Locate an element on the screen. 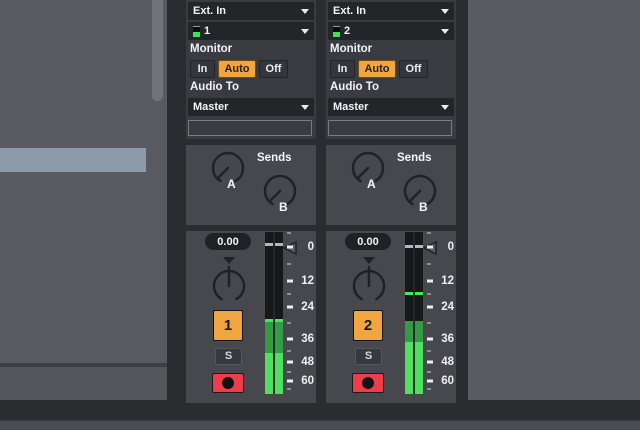 The image size is (640, 430). bottom-status-strip is located at coordinates (320, 425).